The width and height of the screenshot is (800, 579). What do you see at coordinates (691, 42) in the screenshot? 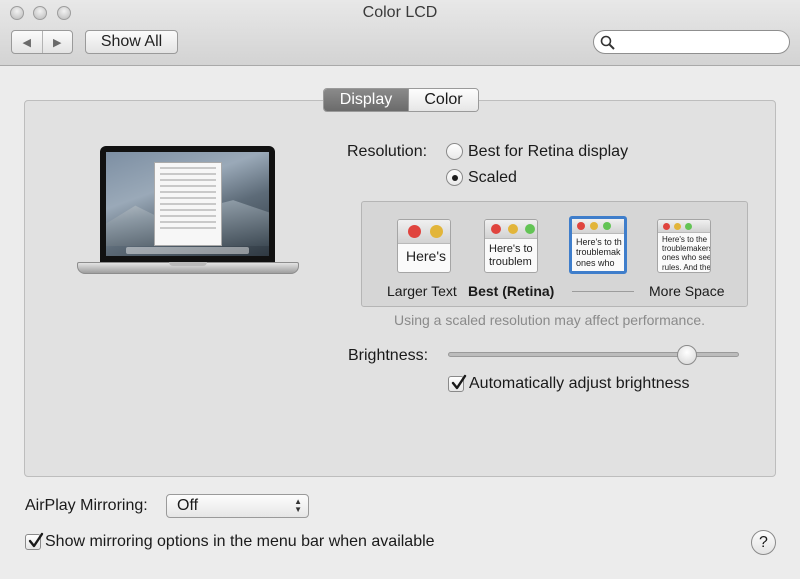
I see `search-field` at bounding box center [691, 42].